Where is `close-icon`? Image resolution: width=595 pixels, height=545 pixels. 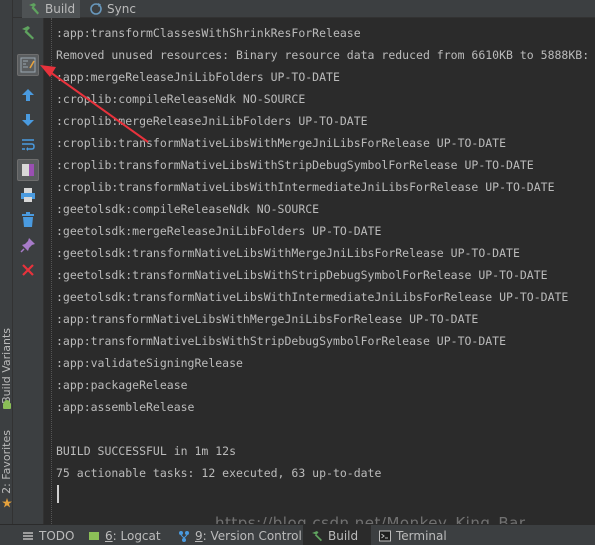
close-icon is located at coordinates (28, 270).